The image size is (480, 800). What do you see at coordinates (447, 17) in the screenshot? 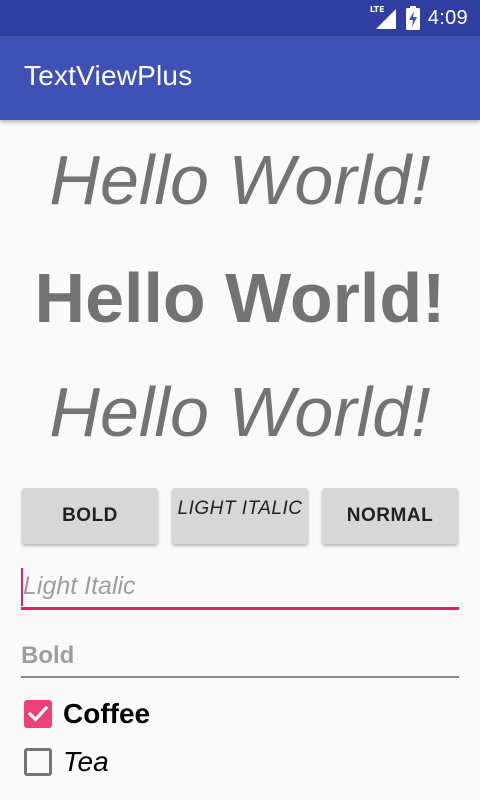
I see `status-time: 4:09` at bounding box center [447, 17].